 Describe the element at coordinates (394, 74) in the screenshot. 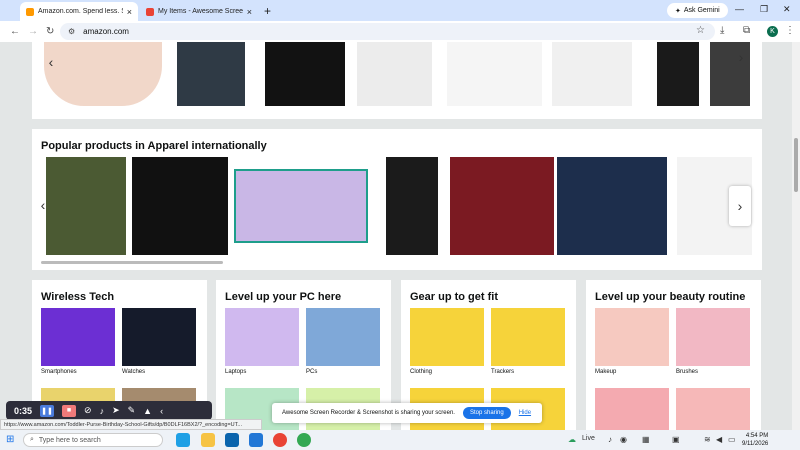

I see `product-white-tees` at that location.